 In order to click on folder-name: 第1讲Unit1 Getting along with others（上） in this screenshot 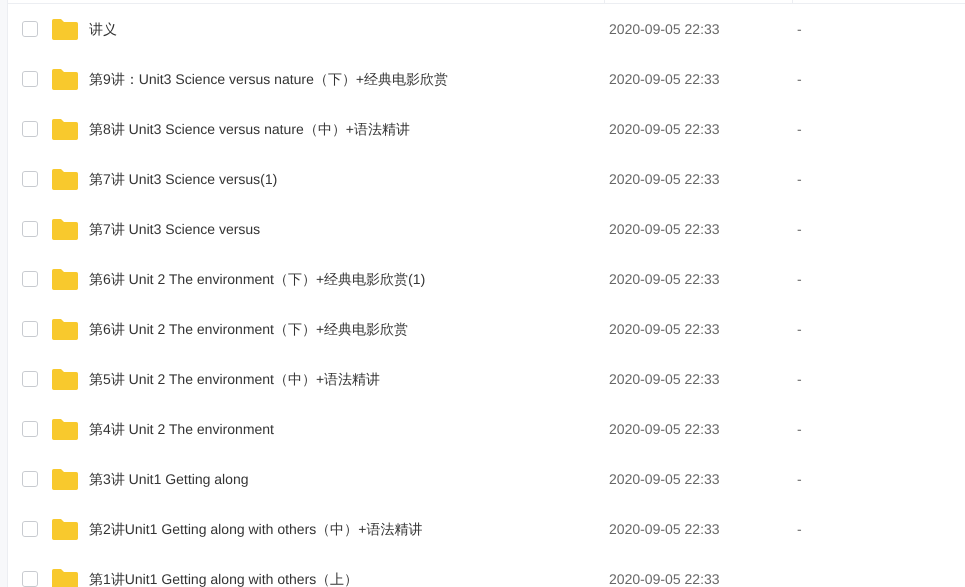, I will do `click(339, 577)`.